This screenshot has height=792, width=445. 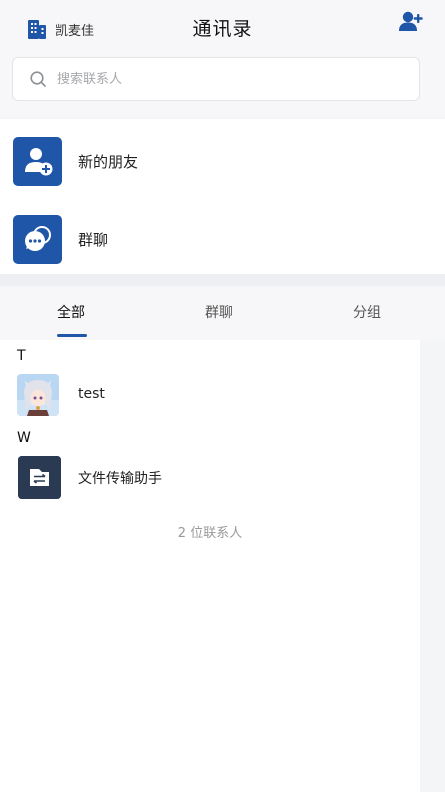 I want to click on index-letter: W, so click(x=24, y=438).